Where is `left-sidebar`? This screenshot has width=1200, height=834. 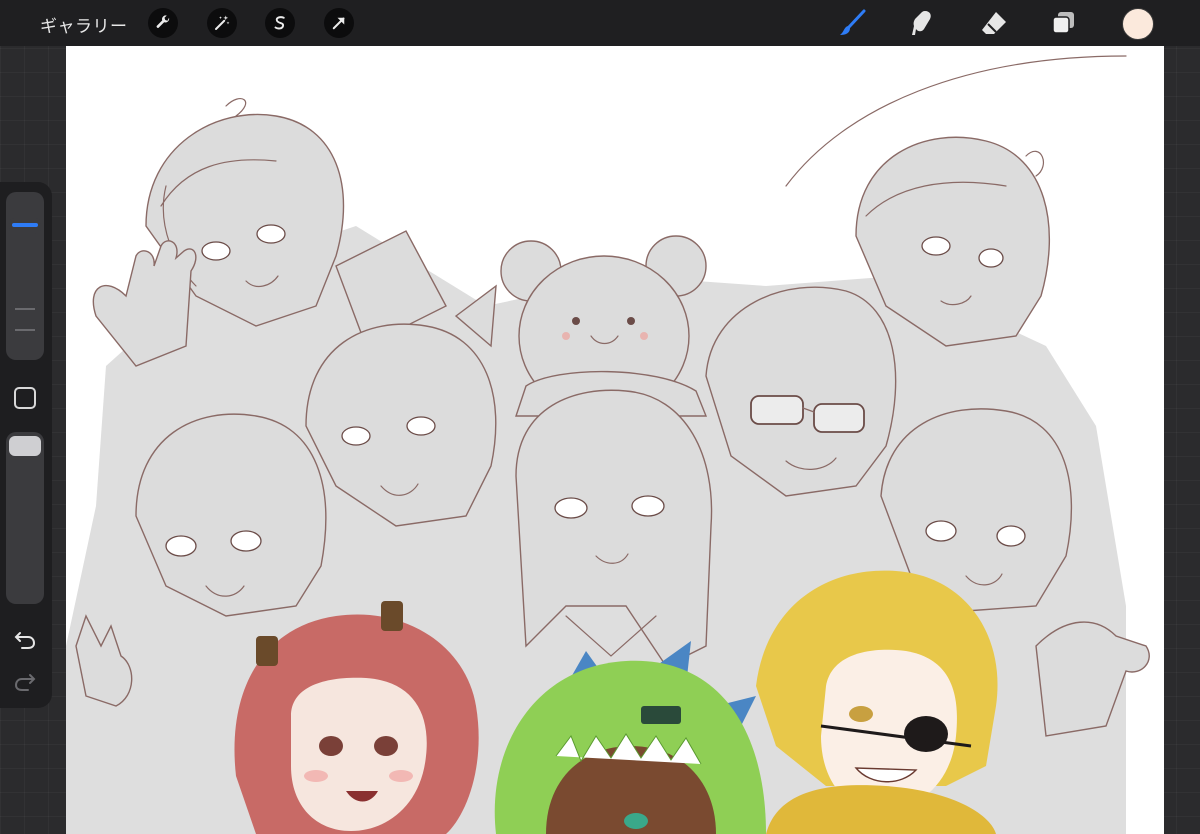
left-sidebar is located at coordinates (26, 445).